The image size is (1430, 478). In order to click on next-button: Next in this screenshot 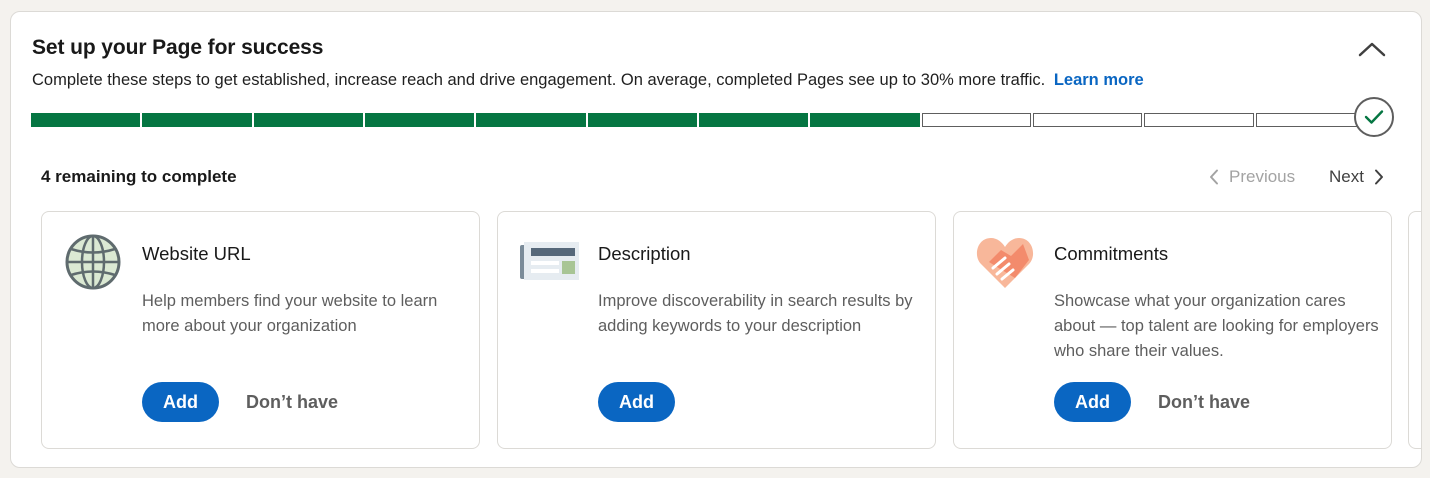, I will do `click(1356, 177)`.